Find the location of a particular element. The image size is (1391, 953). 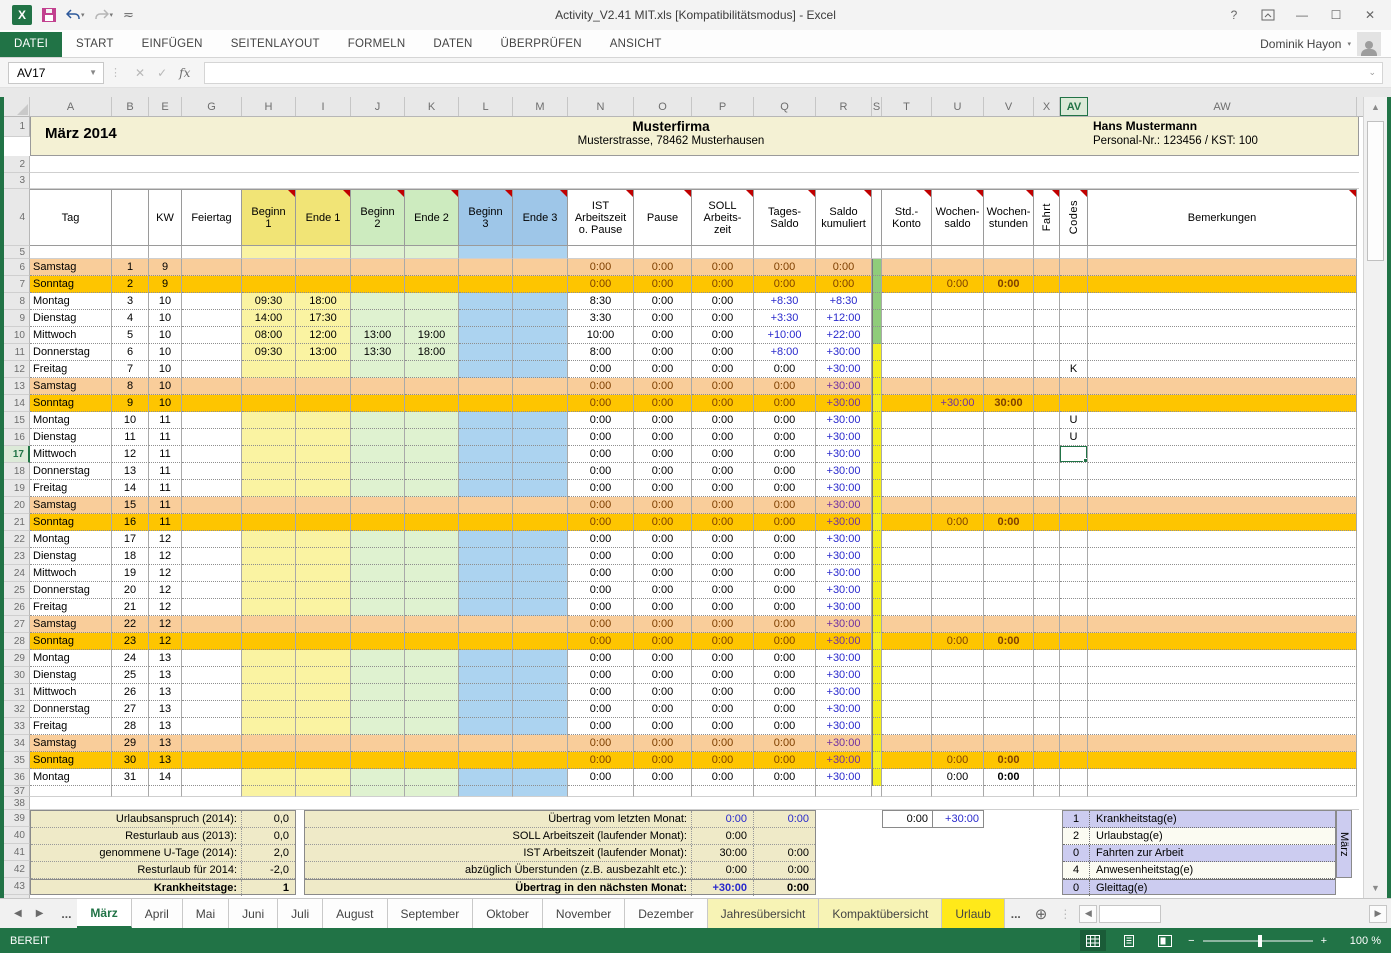

confirm-entry-icon: ✓ is located at coordinates (162, 73).